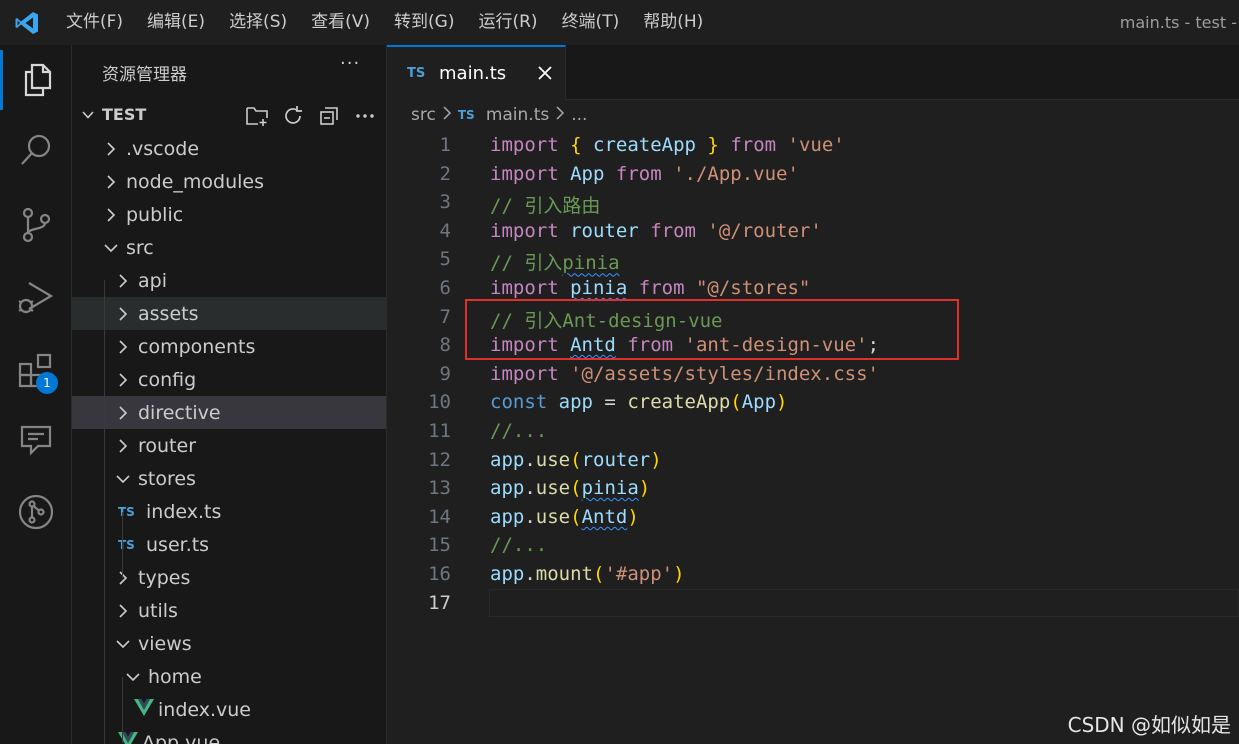 This screenshot has width=1239, height=744. I want to click on tree-folder: api, so click(229, 280).